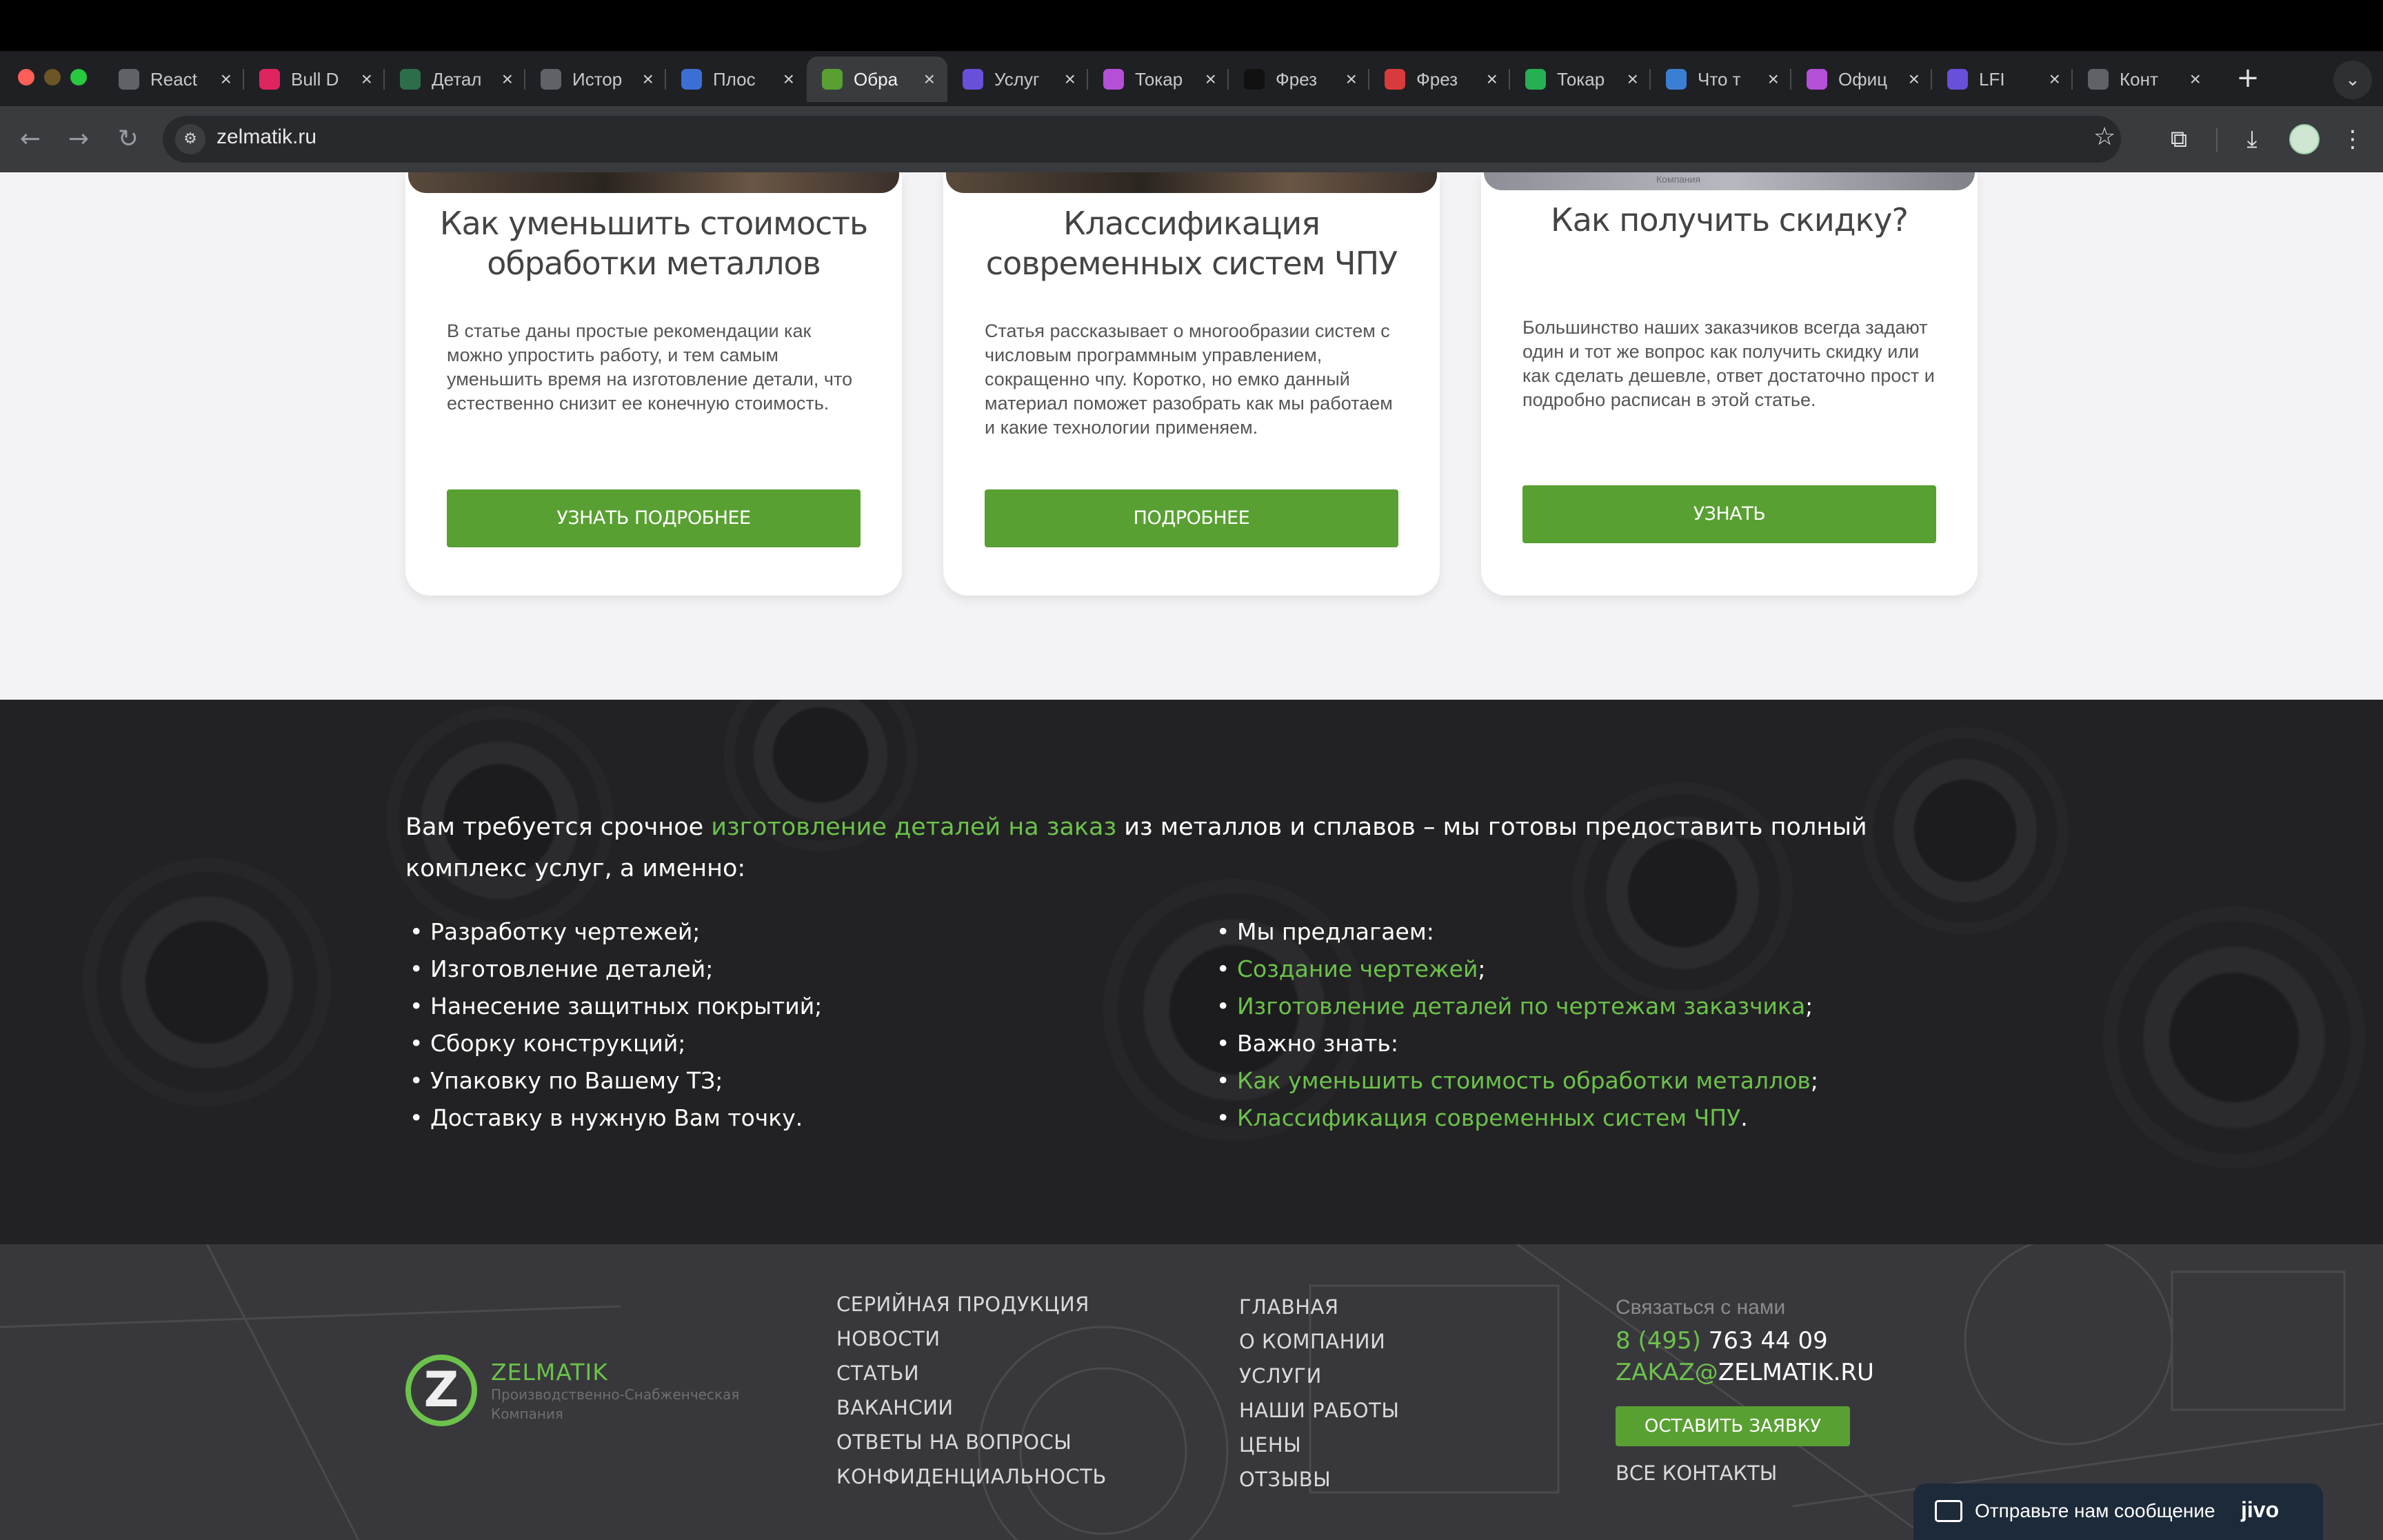 This screenshot has height=1540, width=2383. Describe the element at coordinates (1319, 1342) in the screenshot. I see `footer-nav-link: О КОМПАНИИ` at that location.